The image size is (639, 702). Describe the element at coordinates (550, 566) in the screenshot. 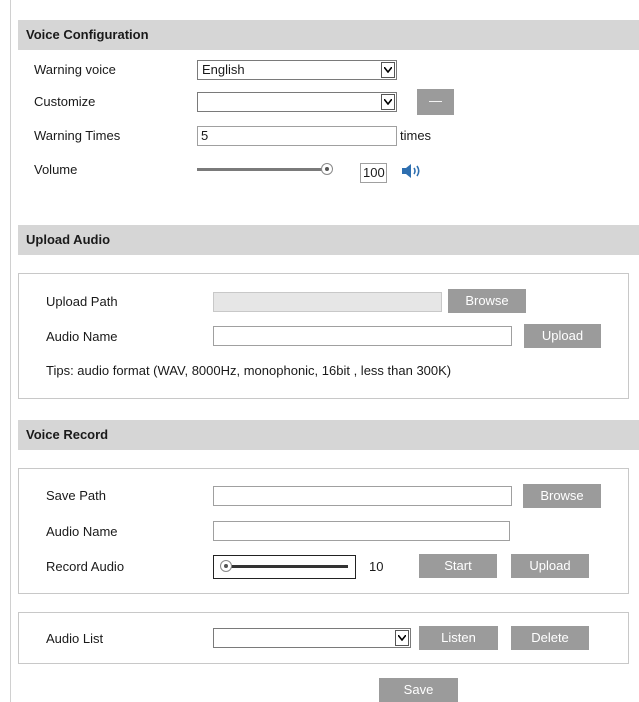

I see `record-upload-button: Upload` at that location.